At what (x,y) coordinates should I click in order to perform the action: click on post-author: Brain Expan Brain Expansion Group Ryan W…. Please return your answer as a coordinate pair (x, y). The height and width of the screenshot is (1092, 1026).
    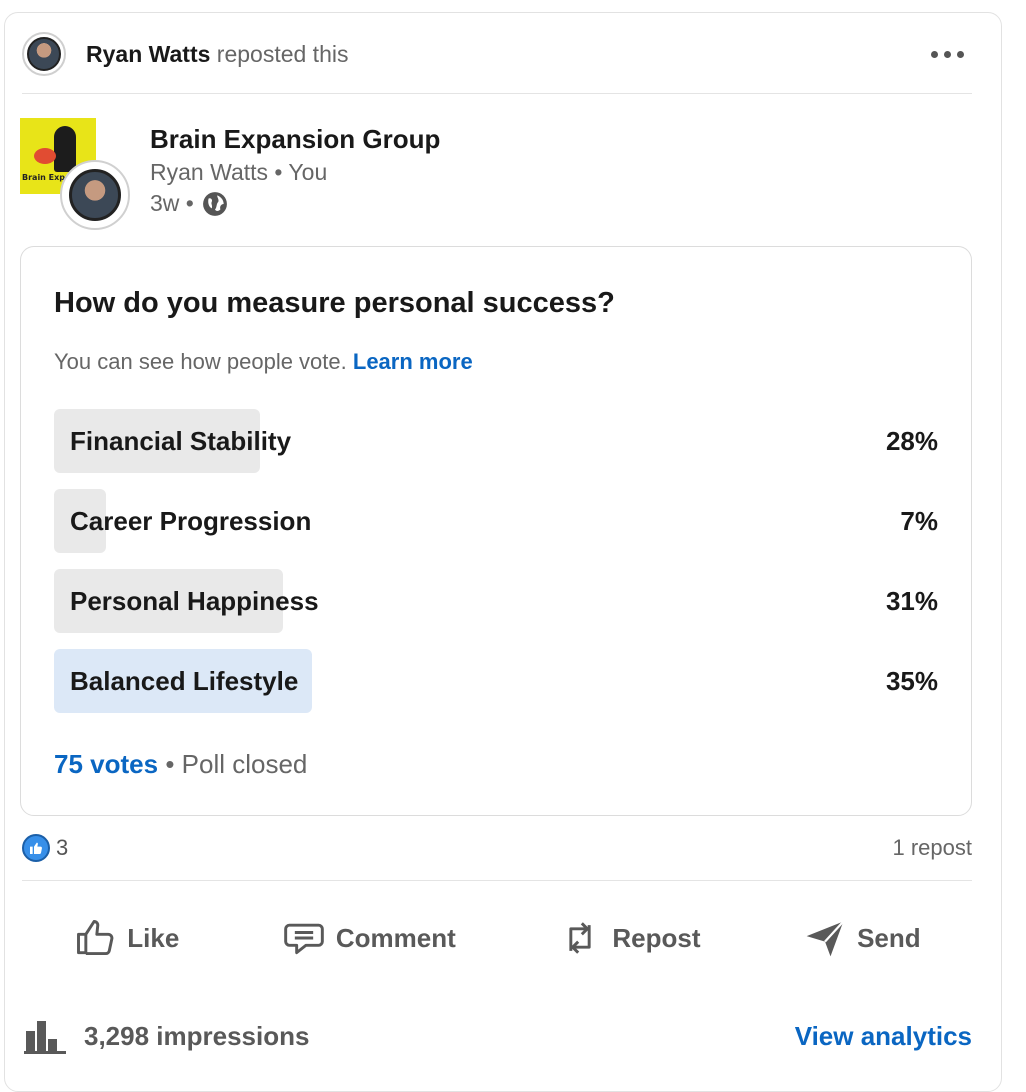
    Looking at the image, I should click on (495, 174).